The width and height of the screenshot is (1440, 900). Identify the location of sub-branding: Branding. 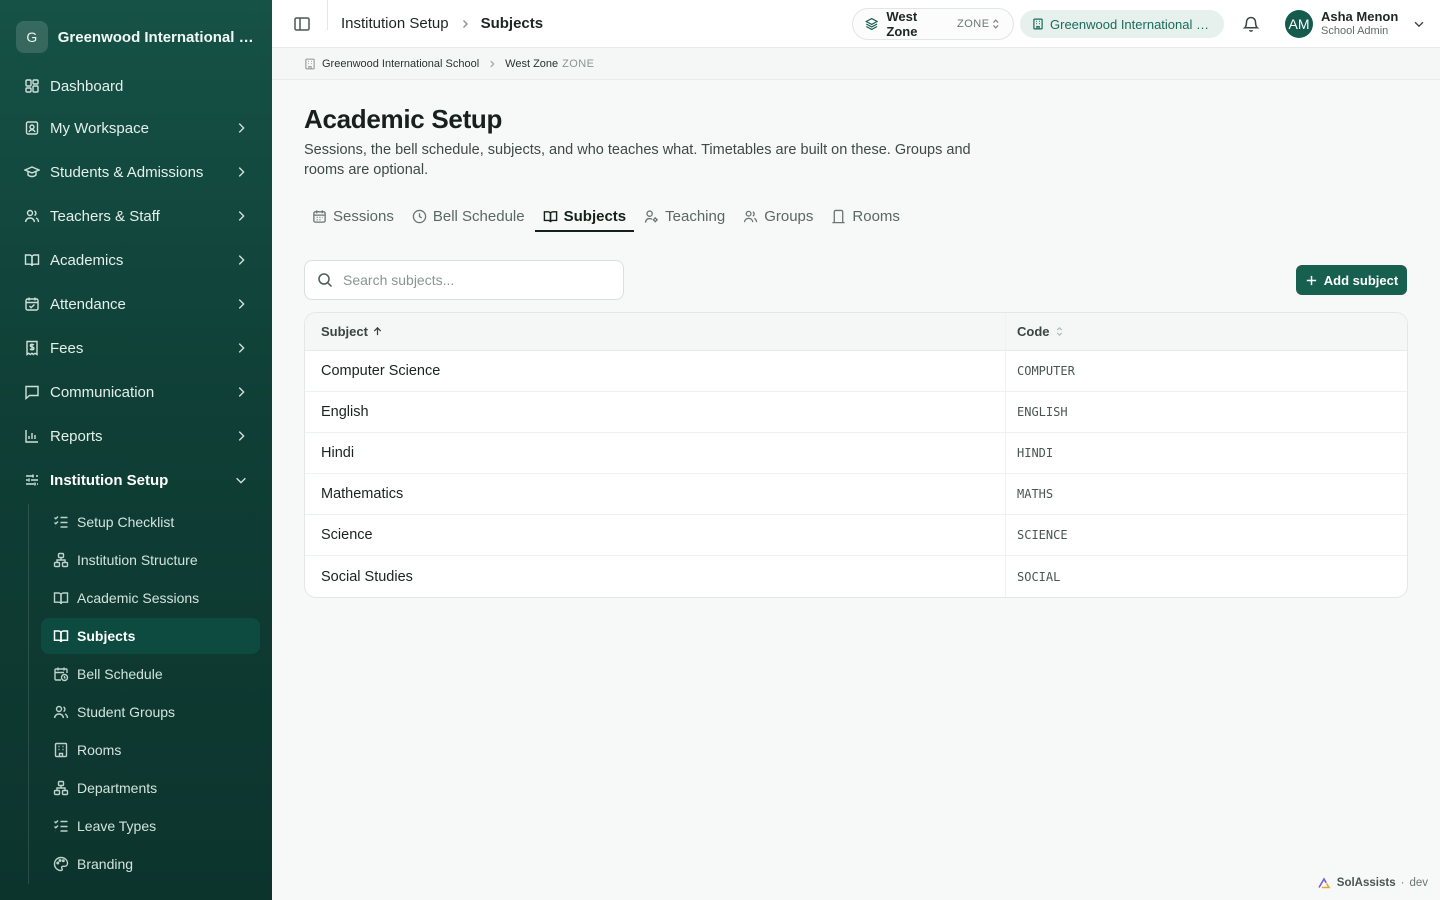
(150, 864).